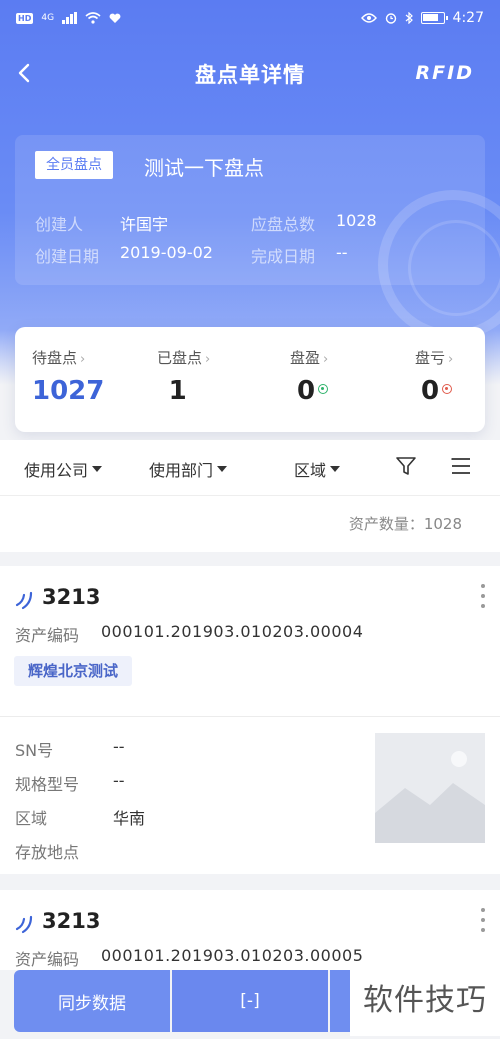 This screenshot has height=1039, width=500. What do you see at coordinates (144, 224) in the screenshot?
I see `creator-value: 许国宇` at bounding box center [144, 224].